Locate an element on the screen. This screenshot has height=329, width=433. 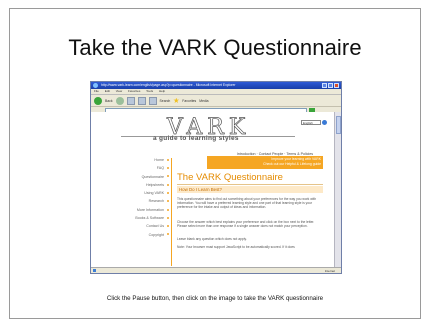
sidebar-item-using-vark: Using VARK is located at coordinates (137, 193).